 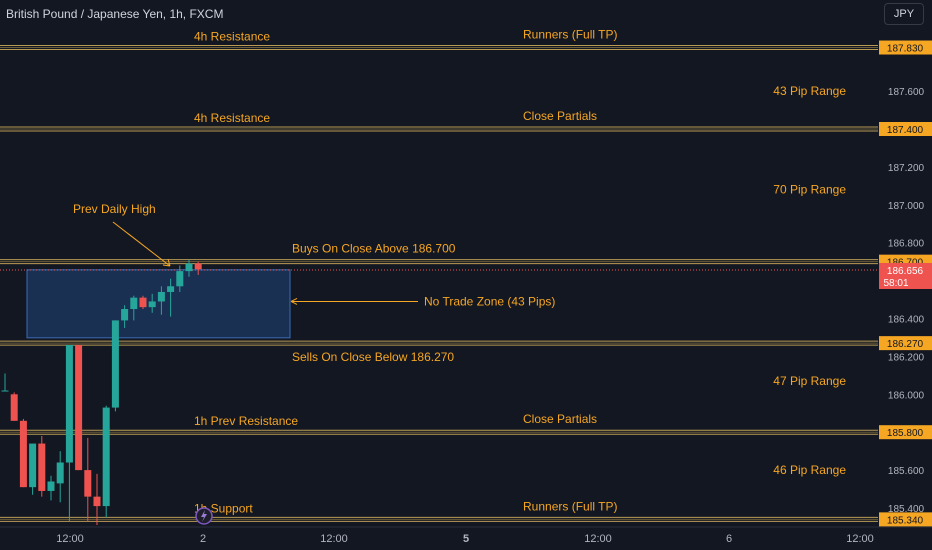 What do you see at coordinates (905, 130) in the screenshot?
I see `level-price-badge-text: 187.400` at bounding box center [905, 130].